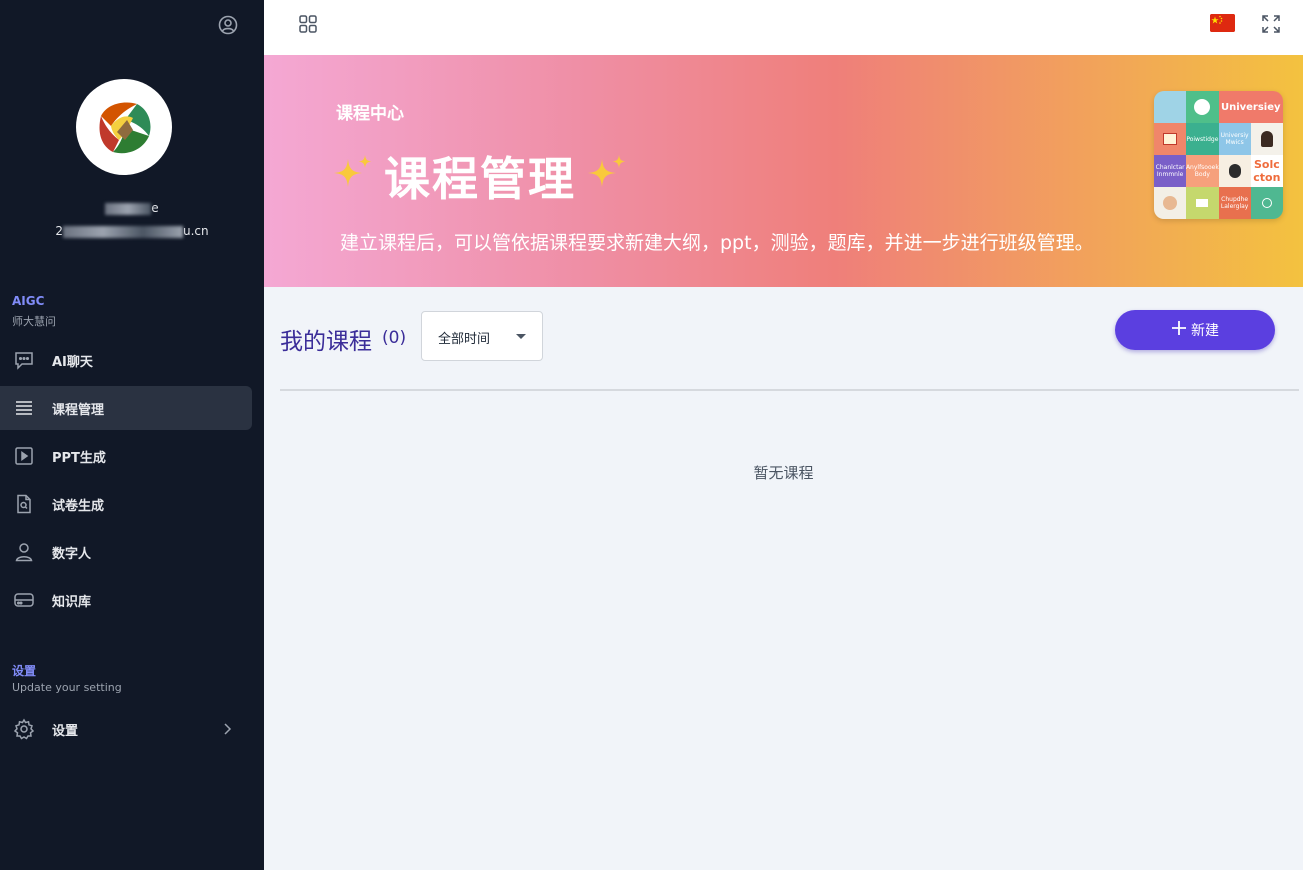 The width and height of the screenshot is (1303, 870). What do you see at coordinates (1271, 24) in the screenshot?
I see `fullscreen-icon` at bounding box center [1271, 24].